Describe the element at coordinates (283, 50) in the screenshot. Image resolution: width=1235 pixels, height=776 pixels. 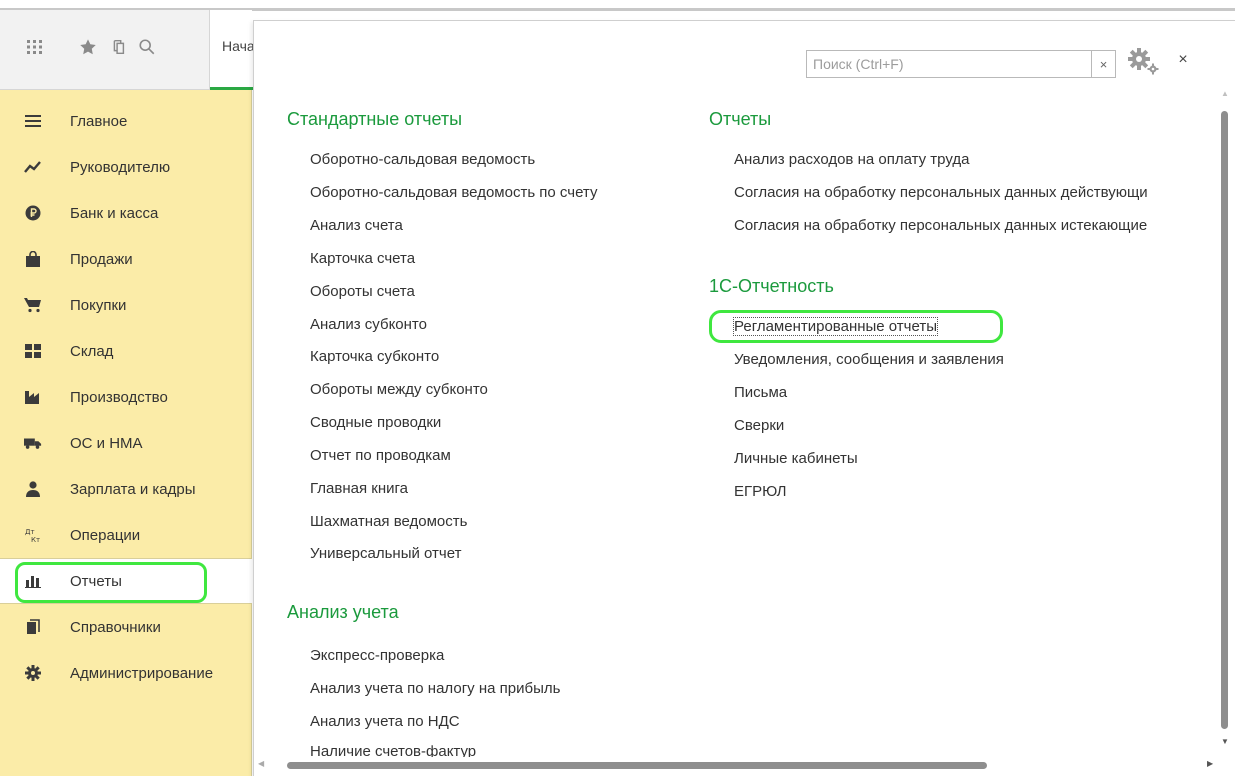
I see `tab-start-page: Начальная страница` at that location.